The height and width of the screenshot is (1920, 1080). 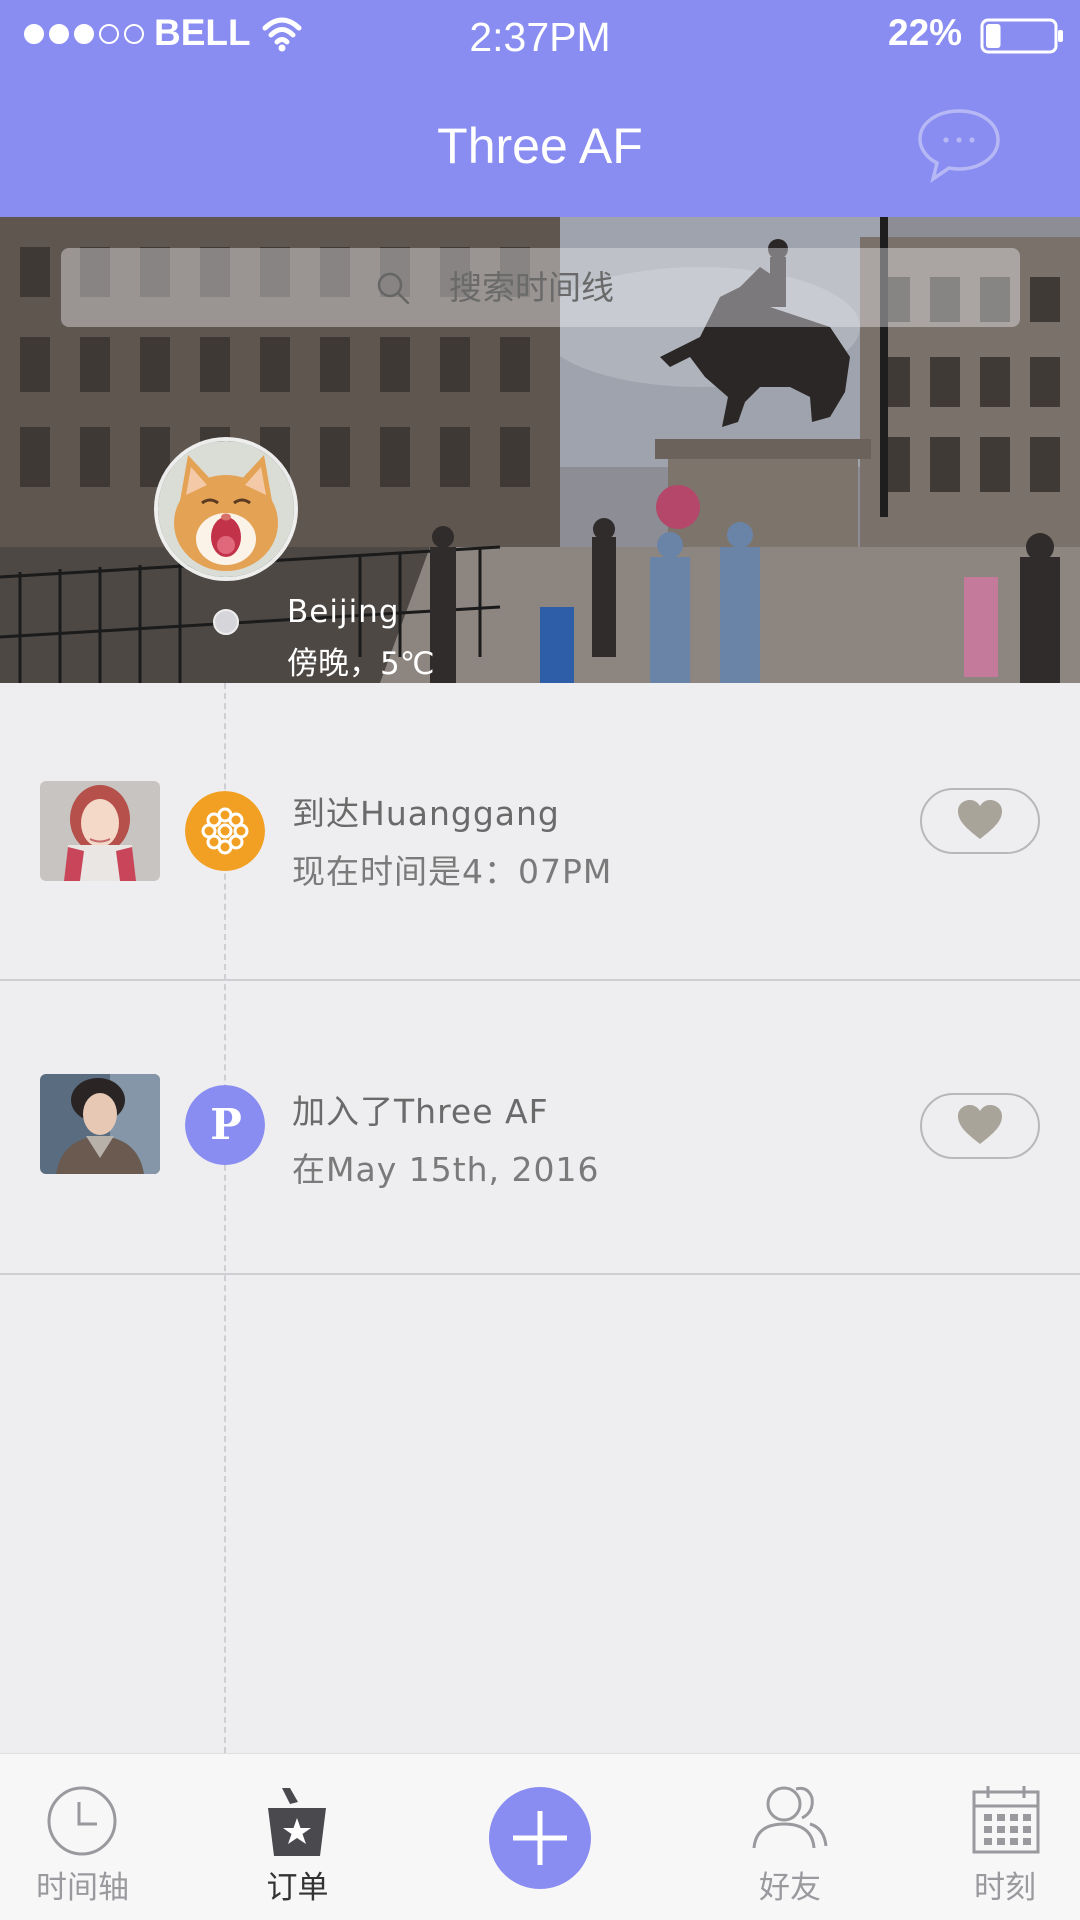 I want to click on tab-moments: 时刻, so click(x=1005, y=1837).